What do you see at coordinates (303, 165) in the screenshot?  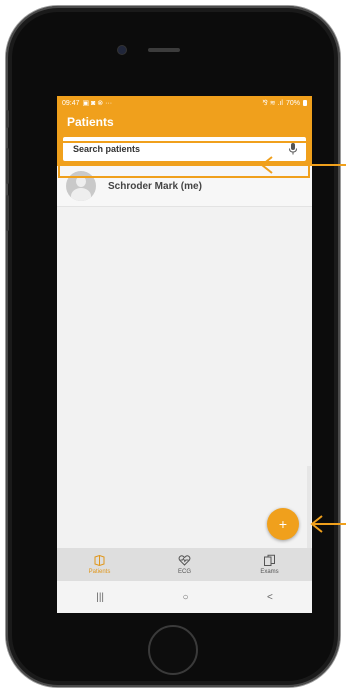 I see `annotation-arrow-search` at bounding box center [303, 165].